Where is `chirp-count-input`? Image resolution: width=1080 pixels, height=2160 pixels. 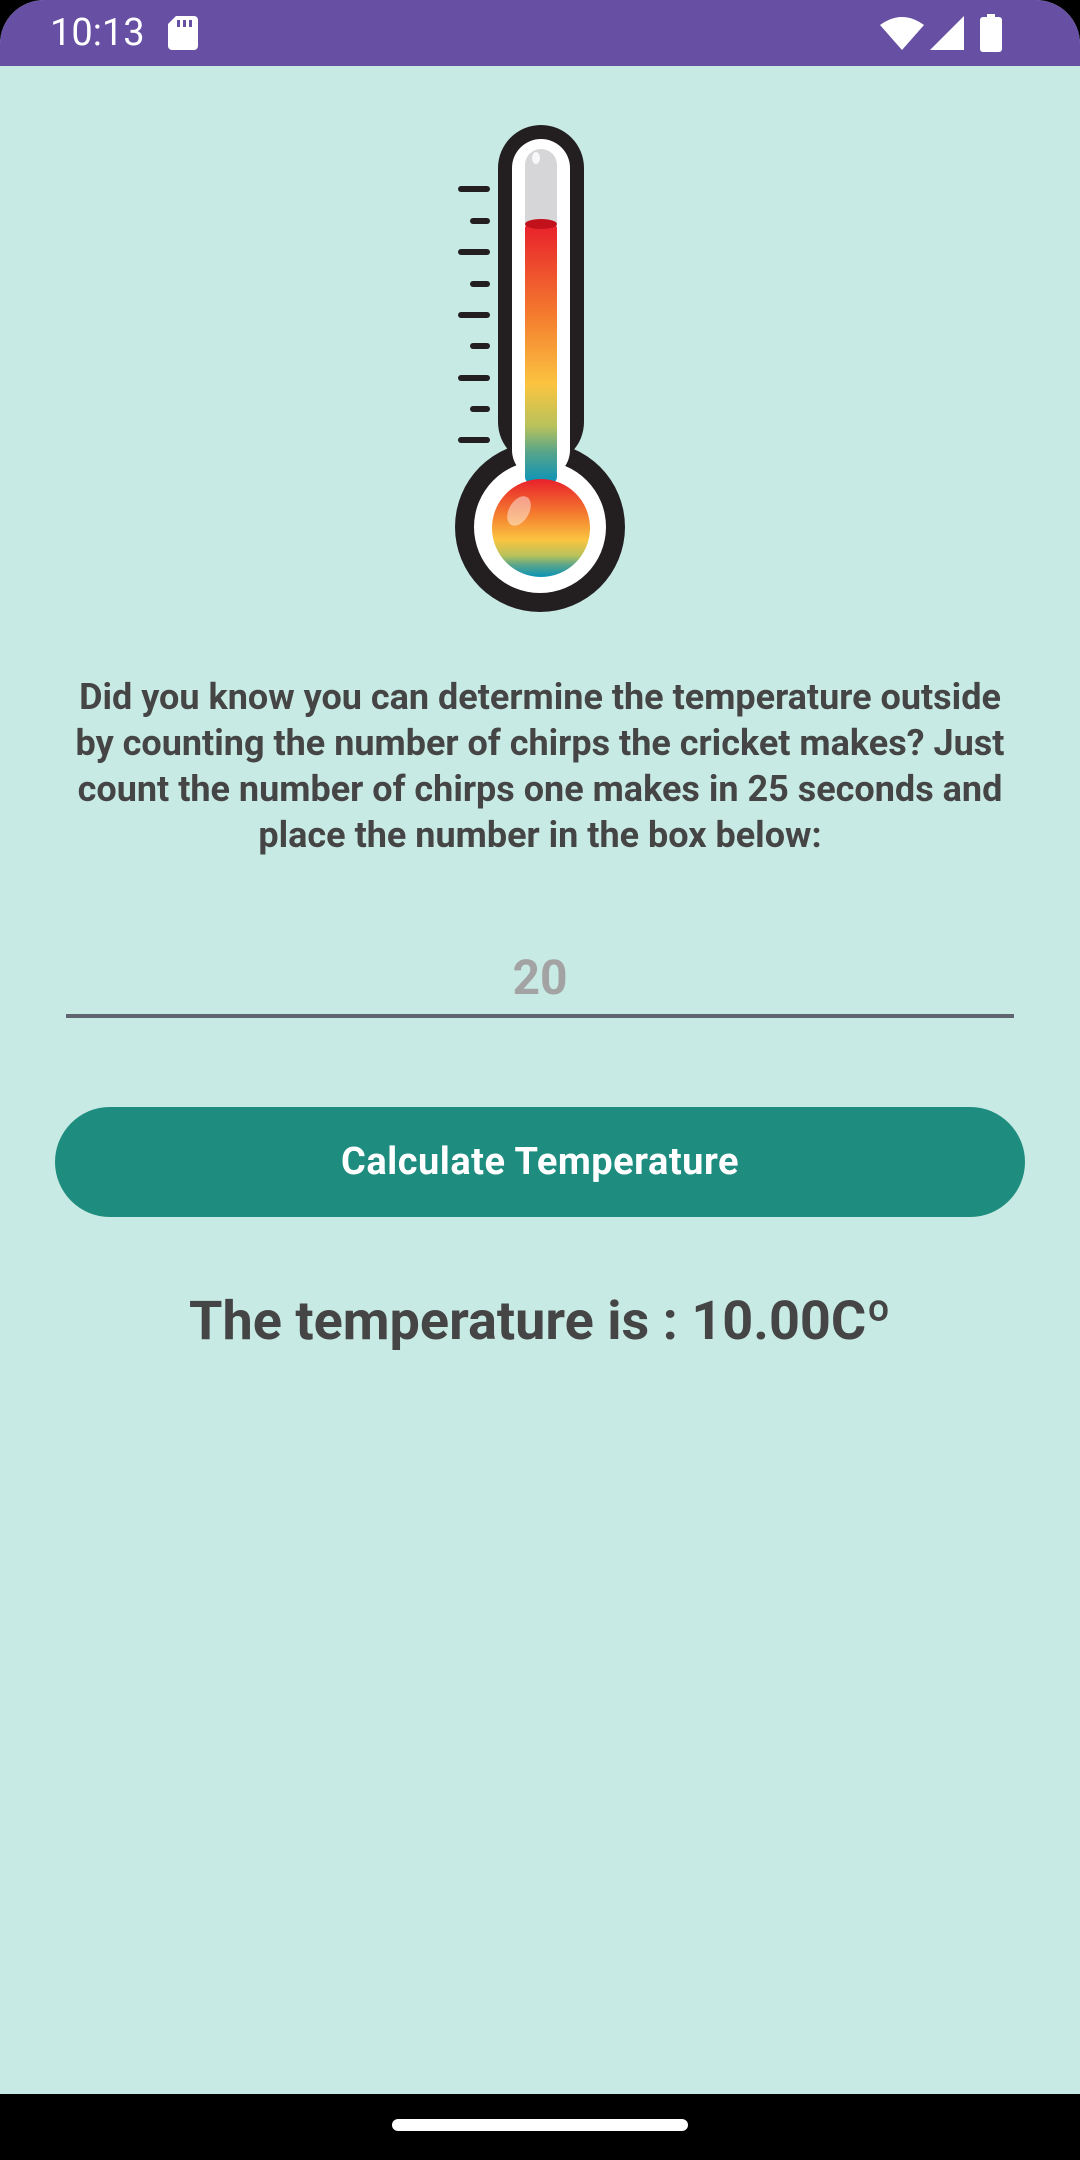
chirp-count-input is located at coordinates (540, 979).